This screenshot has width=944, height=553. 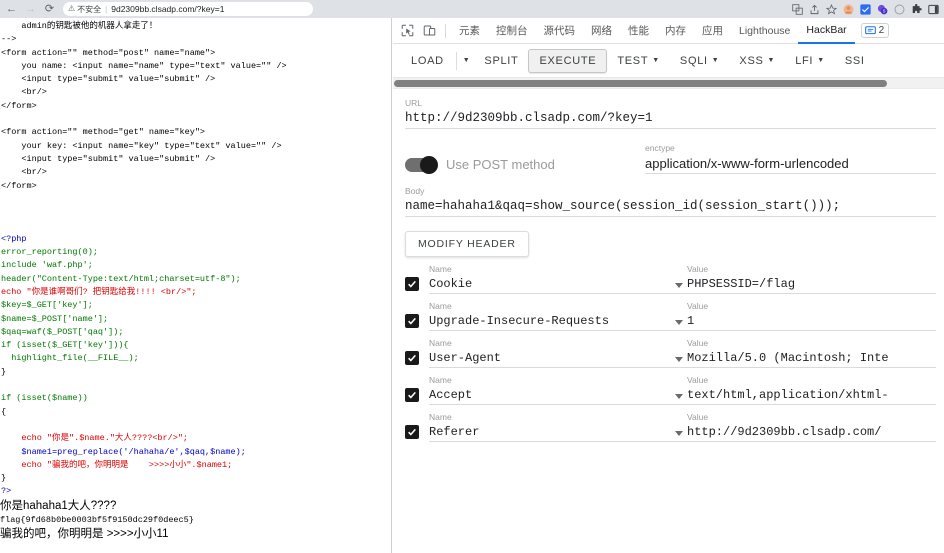 I want to click on header-value-input: http://9d2309bb.clsadp.com/, so click(x=811, y=432).